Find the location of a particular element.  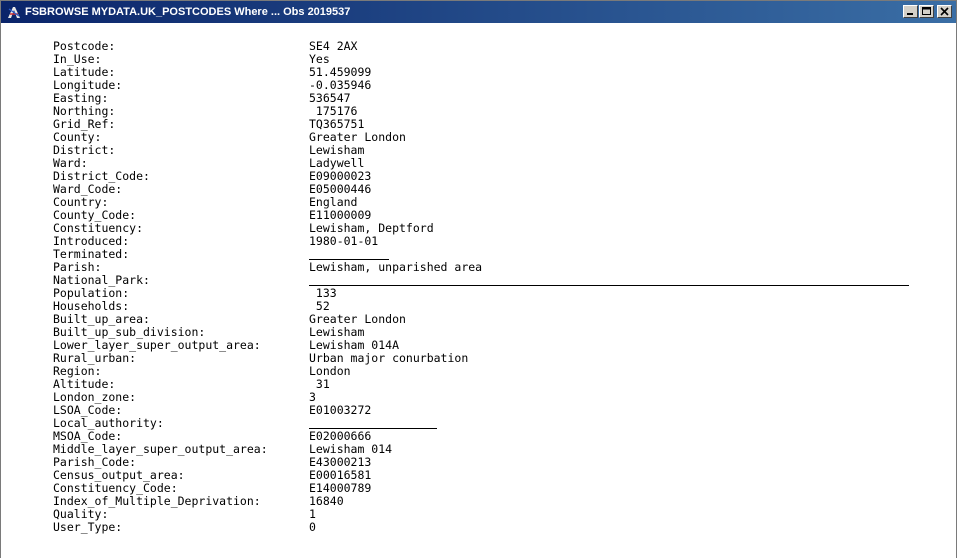

close-icon is located at coordinates (944, 11).